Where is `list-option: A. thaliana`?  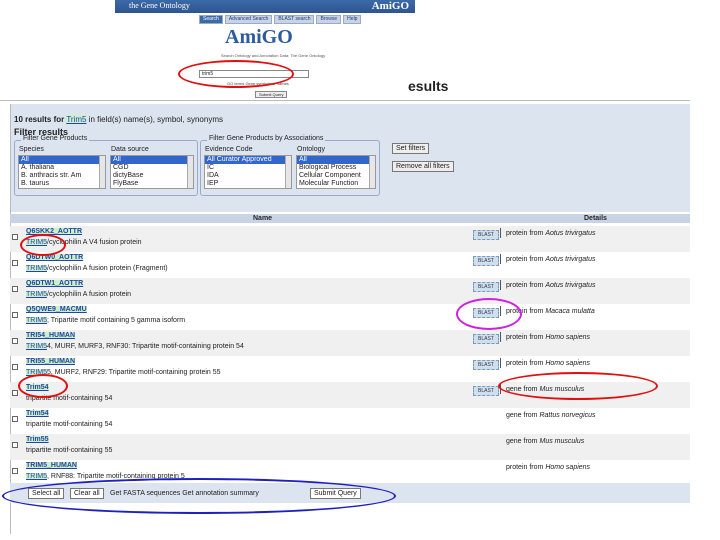
list-option: A. thaliana is located at coordinates (62, 168).